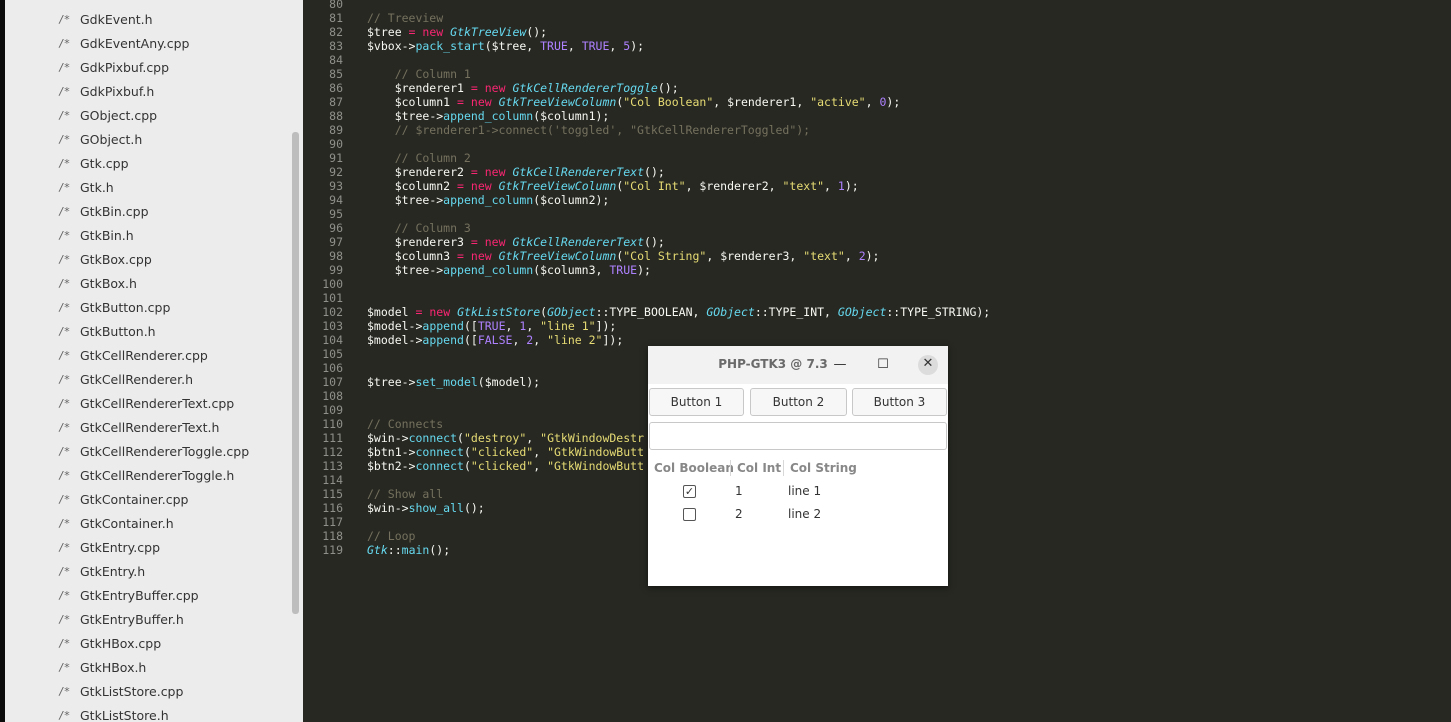 This screenshot has width=1451, height=722. Describe the element at coordinates (147, 211) in the screenshot. I see `sidebar-file-item: /* GtkBin.cpp` at that location.